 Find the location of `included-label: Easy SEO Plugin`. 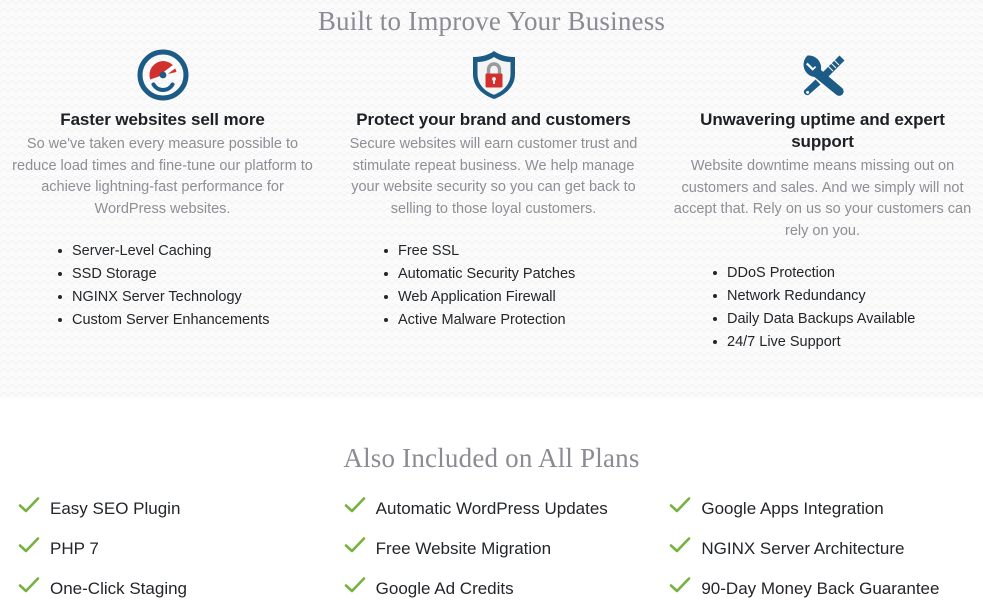

included-label: Easy SEO Plugin is located at coordinates (115, 508).